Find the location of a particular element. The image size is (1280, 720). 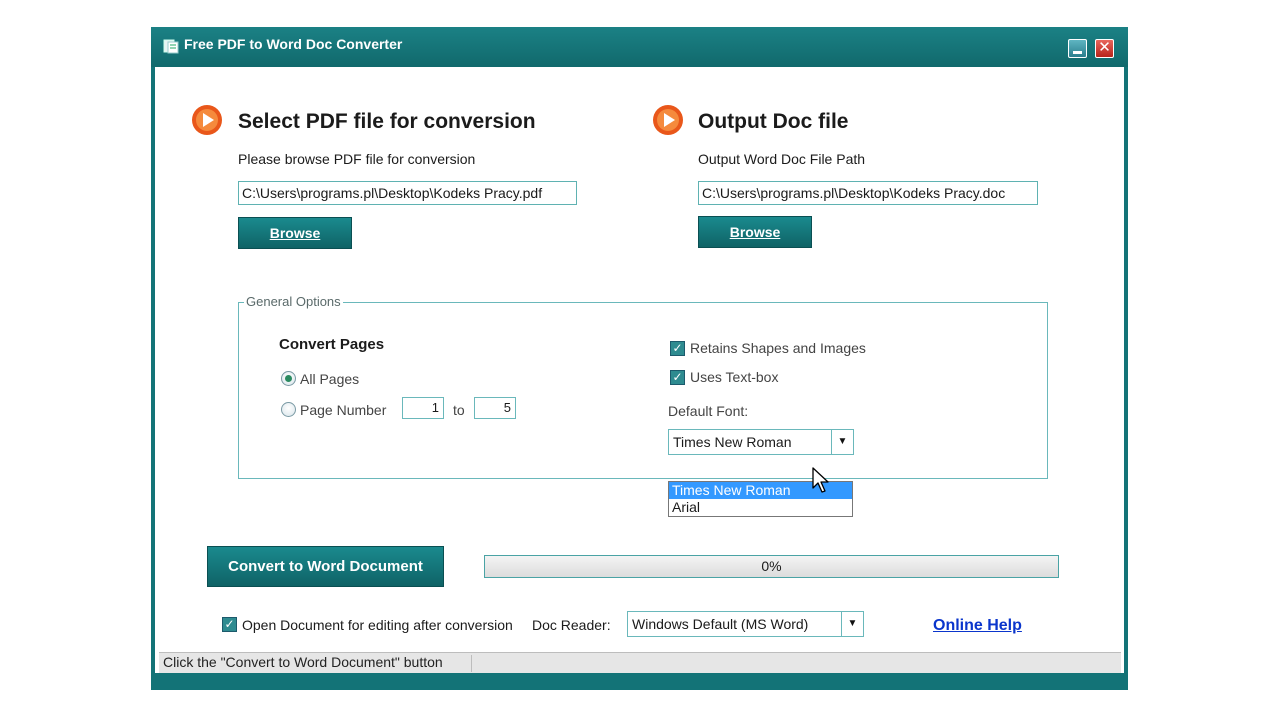

output-section-subtitle: Output Word Doc File Path is located at coordinates (782, 159).